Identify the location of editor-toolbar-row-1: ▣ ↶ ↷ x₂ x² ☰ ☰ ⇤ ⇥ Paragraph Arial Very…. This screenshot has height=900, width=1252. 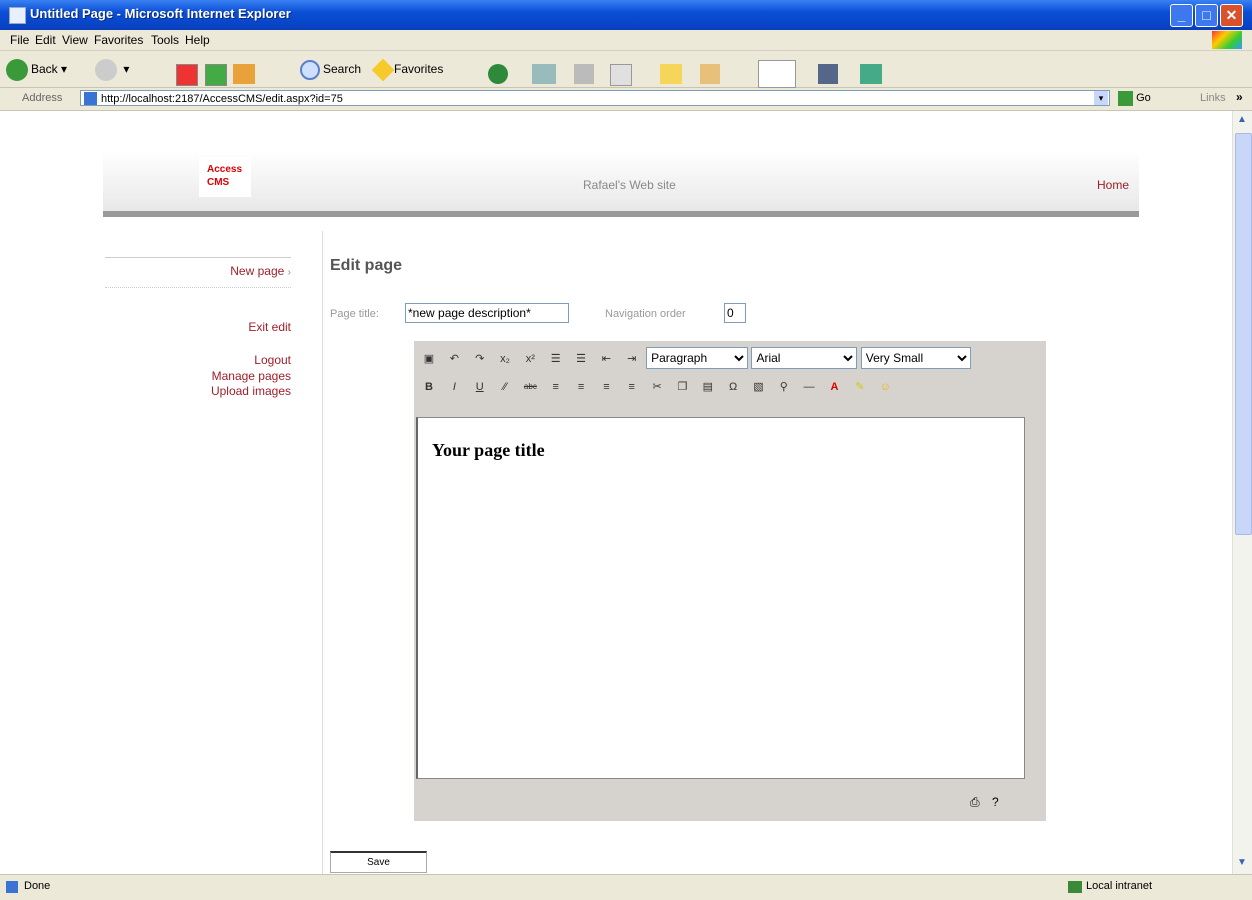
(728, 359).